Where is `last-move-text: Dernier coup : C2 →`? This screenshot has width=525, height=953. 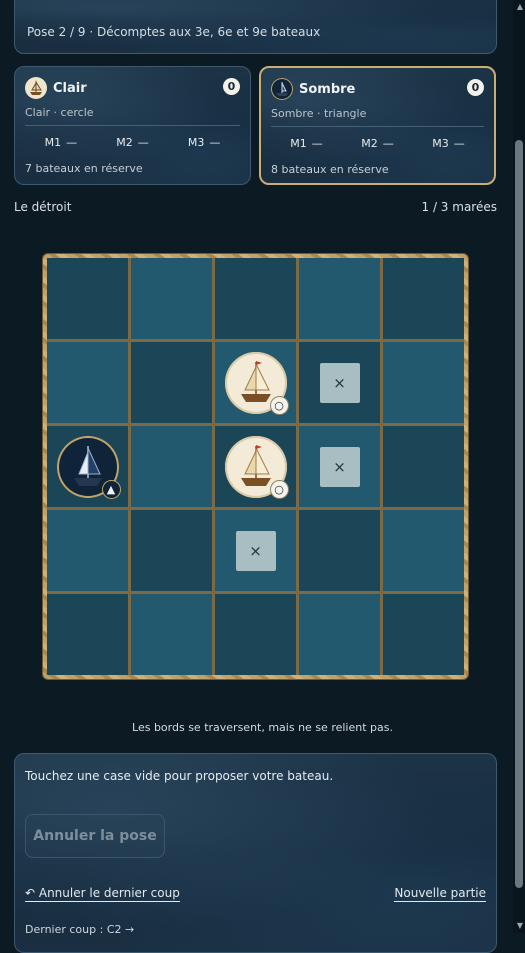
last-move-text: Dernier coup : C2 → is located at coordinates (80, 929).